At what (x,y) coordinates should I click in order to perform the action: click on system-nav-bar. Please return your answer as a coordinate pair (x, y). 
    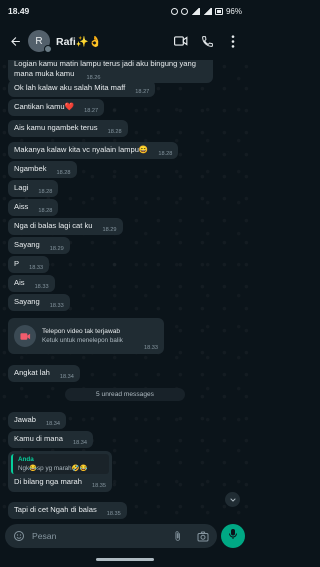
    Looking at the image, I should click on (125, 559).